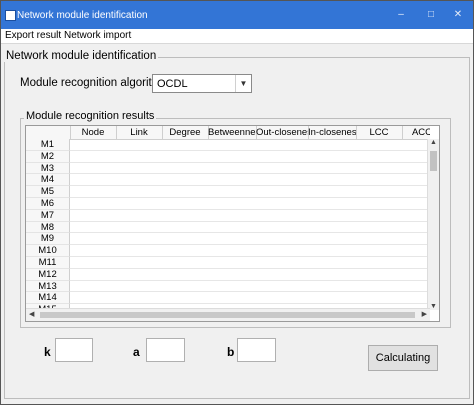  What do you see at coordinates (90, 116) in the screenshot?
I see `results-panel-title: Module recognition results` at bounding box center [90, 116].